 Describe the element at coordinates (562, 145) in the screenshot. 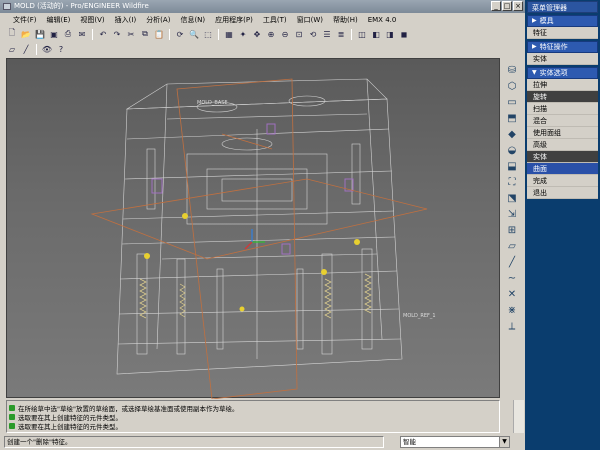

I see `menu-item-advanced: 高级` at that location.